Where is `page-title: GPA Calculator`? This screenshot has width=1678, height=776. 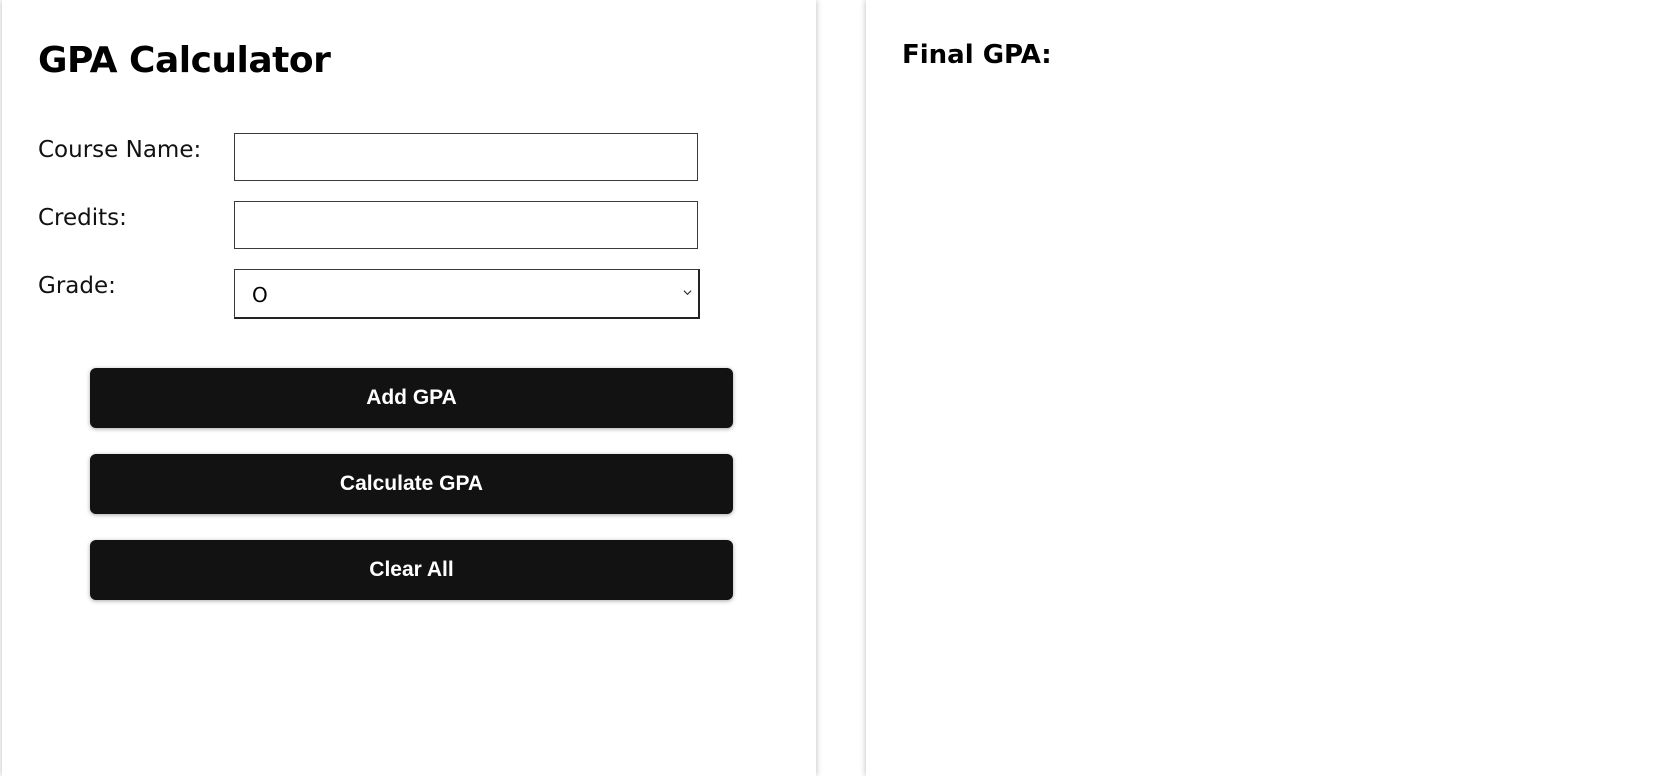 page-title: GPA Calculator is located at coordinates (184, 60).